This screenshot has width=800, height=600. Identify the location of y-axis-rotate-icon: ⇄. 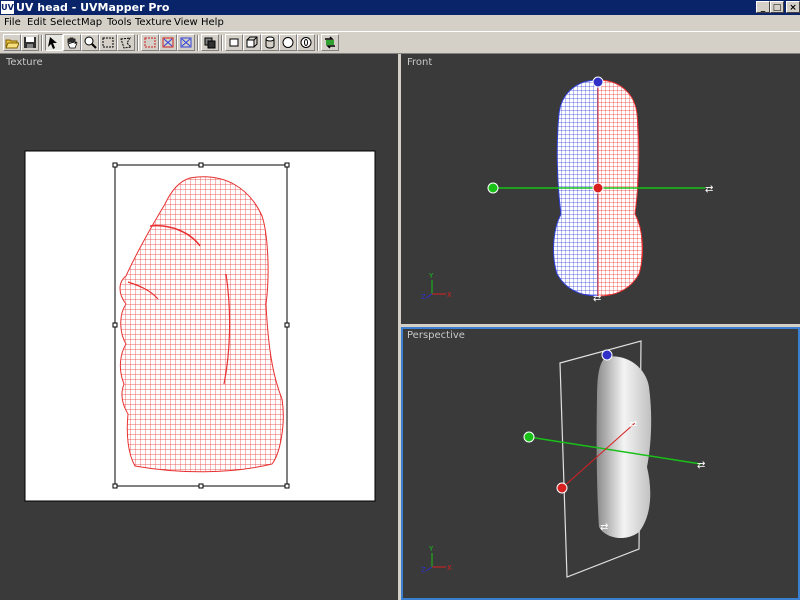
(597, 298).